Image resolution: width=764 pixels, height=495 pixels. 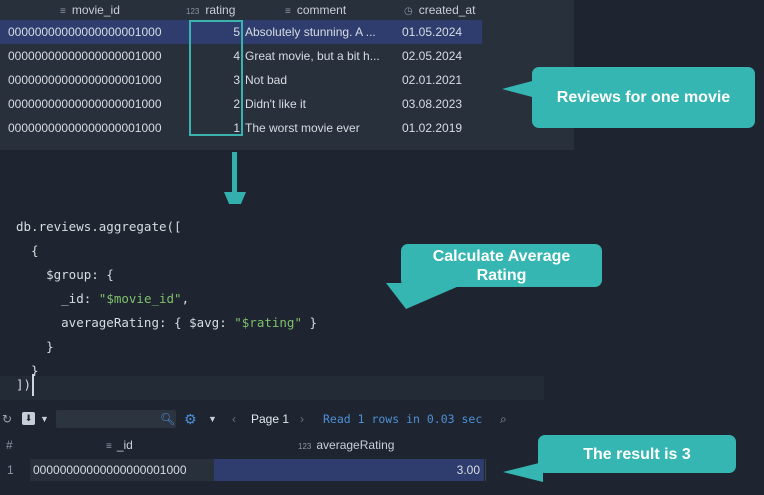 I want to click on page-indicator: Page 1, so click(x=270, y=419).